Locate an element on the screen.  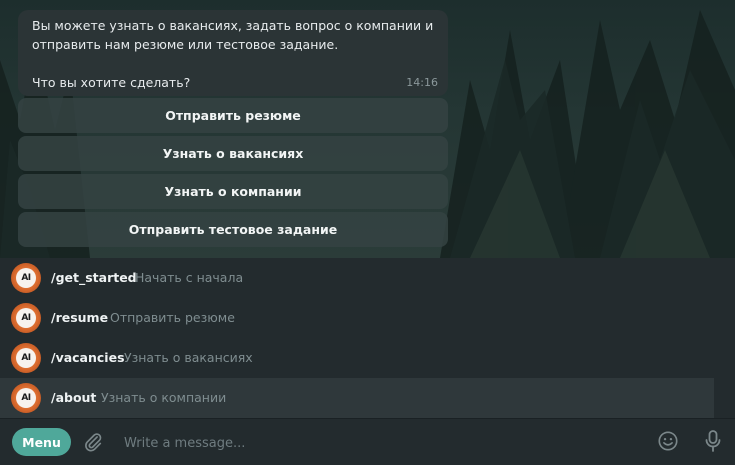
message-text-line: Что вы хотите сделать? is located at coordinates (111, 82).